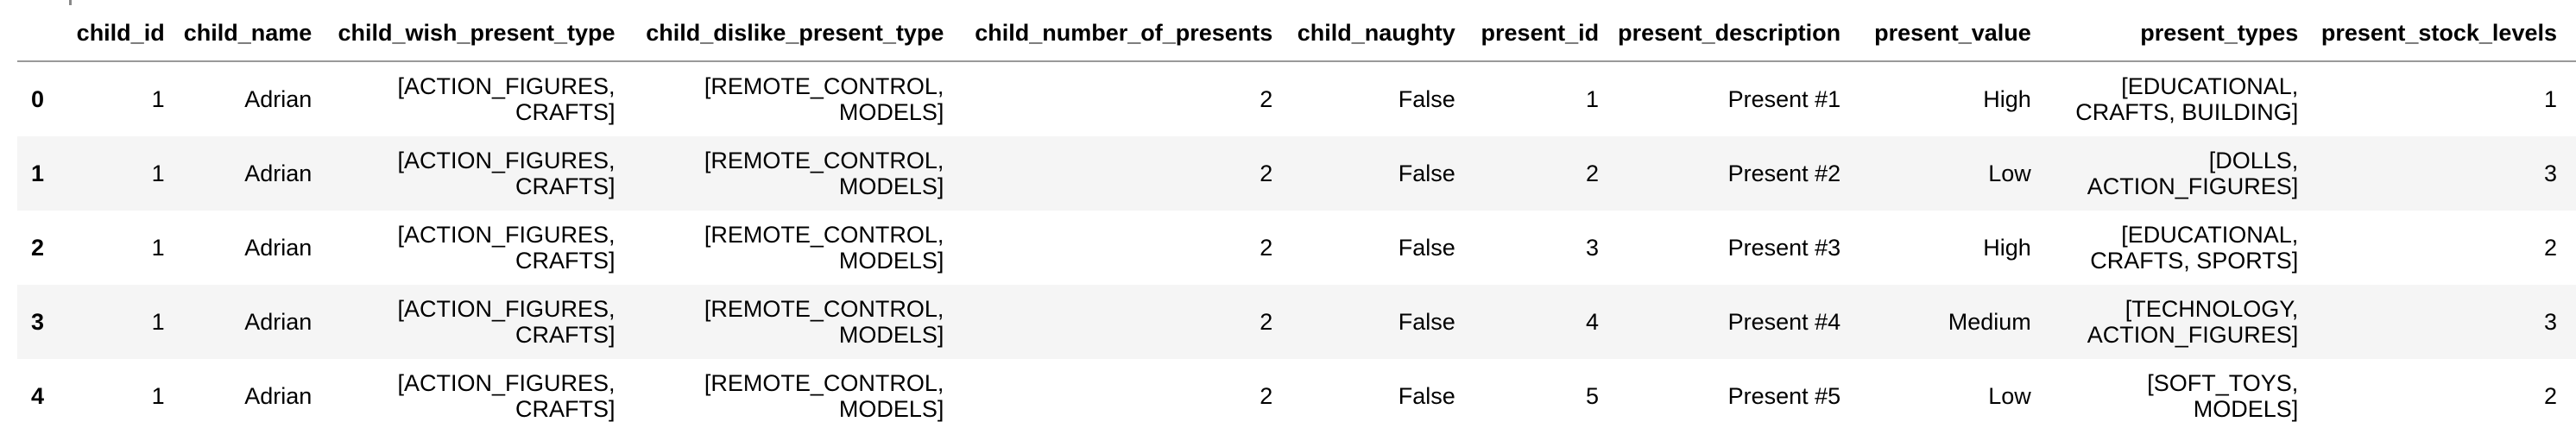 The image size is (2576, 447). Describe the element at coordinates (38, 99) in the screenshot. I see `row-index: 0` at that location.